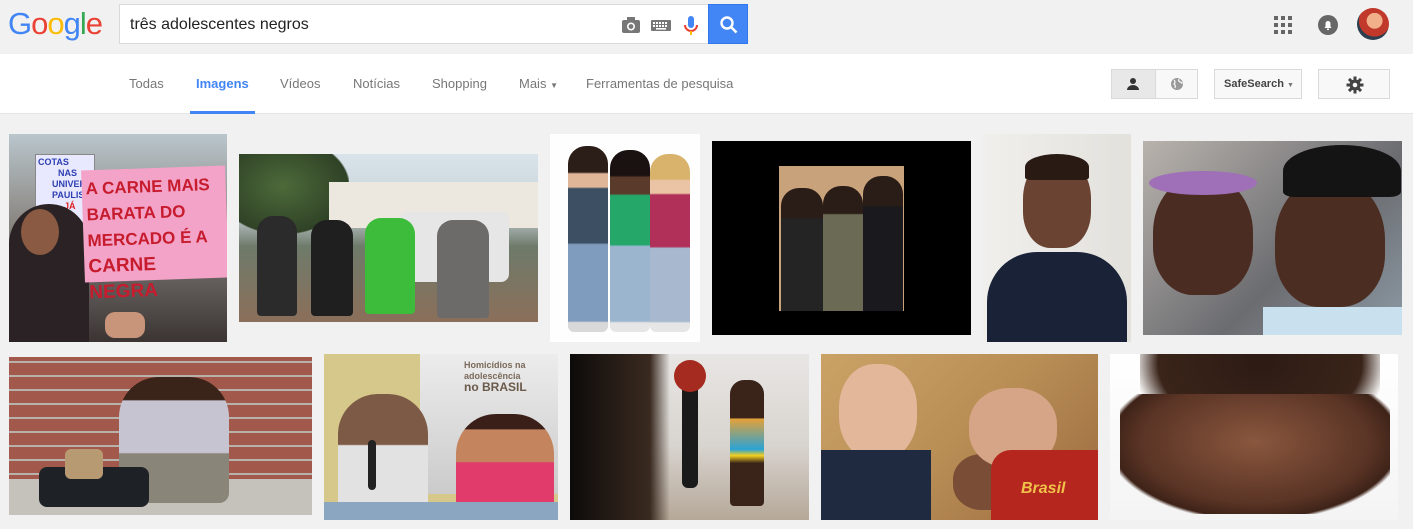 The image size is (1413, 529). What do you see at coordinates (1328, 25) in the screenshot?
I see `notifications-icon` at bounding box center [1328, 25].